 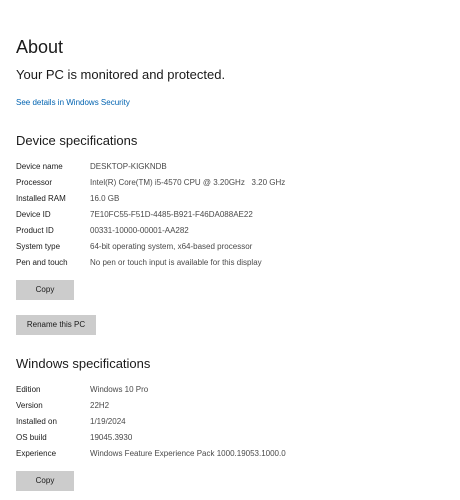 What do you see at coordinates (45, 481) in the screenshot?
I see `copy-windows-specs-button: Copy` at bounding box center [45, 481].